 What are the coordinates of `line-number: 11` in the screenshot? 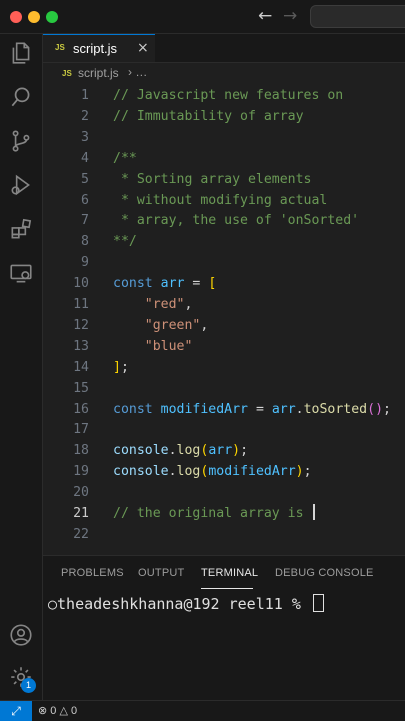 It's located at (81, 304).